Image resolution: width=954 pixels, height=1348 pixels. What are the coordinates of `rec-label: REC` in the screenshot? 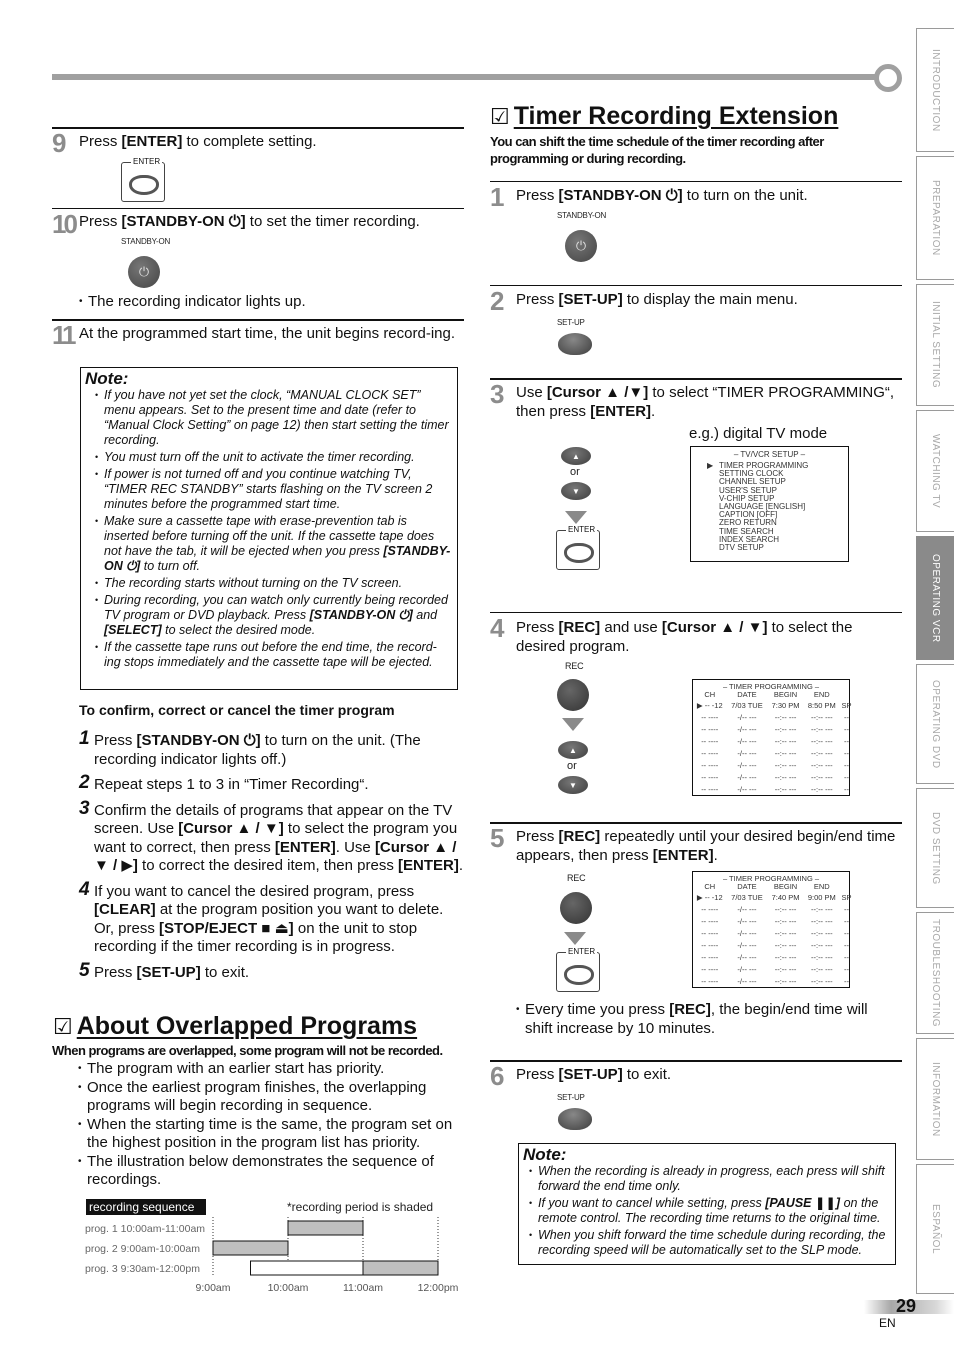 It's located at (576, 878).